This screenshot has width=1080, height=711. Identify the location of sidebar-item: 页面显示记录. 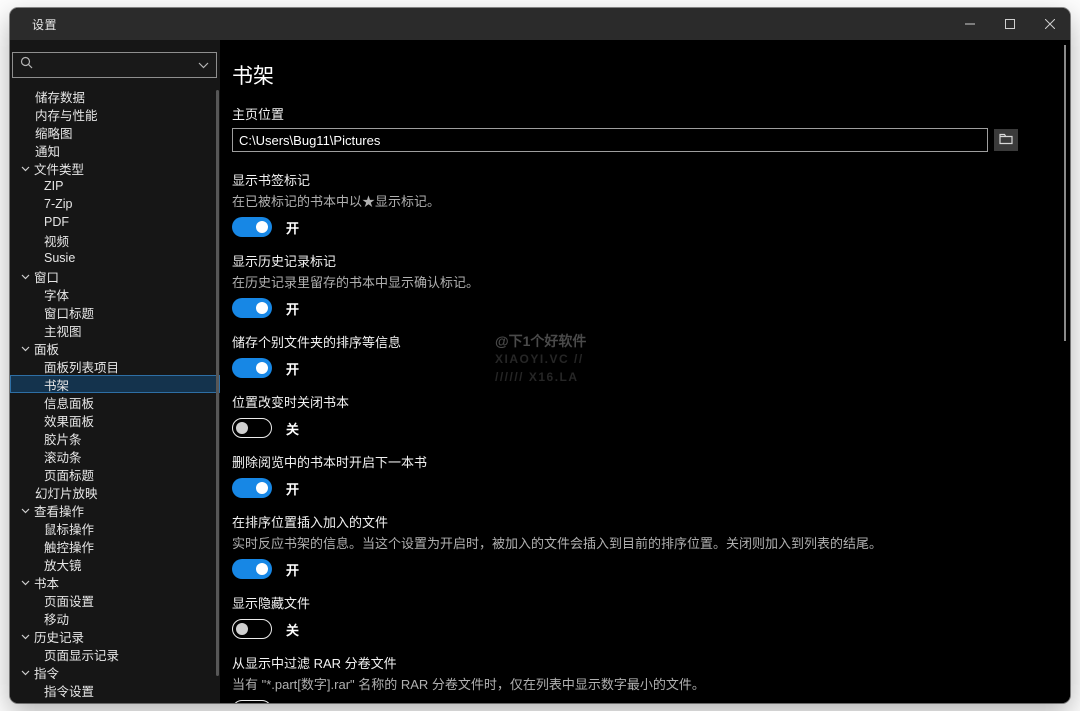
(115, 654).